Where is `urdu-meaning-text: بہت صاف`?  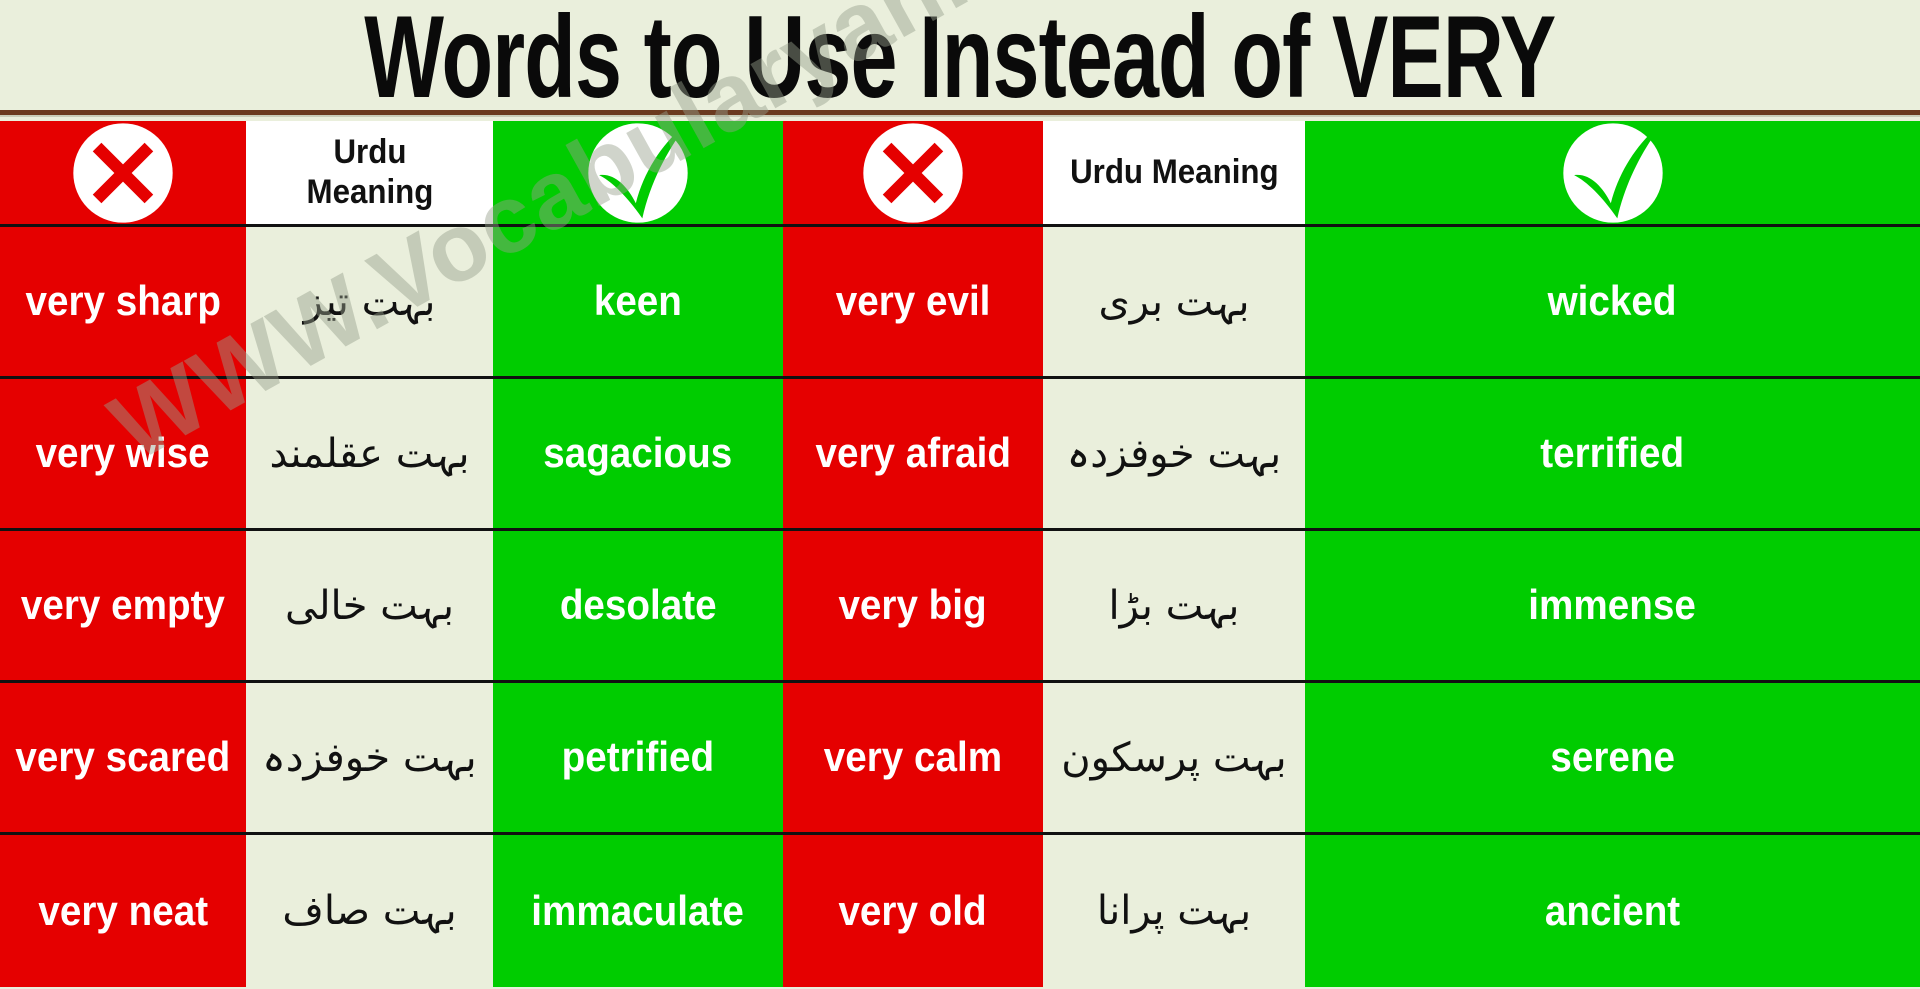
urdu-meaning-text: بہت صاف is located at coordinates (369, 911).